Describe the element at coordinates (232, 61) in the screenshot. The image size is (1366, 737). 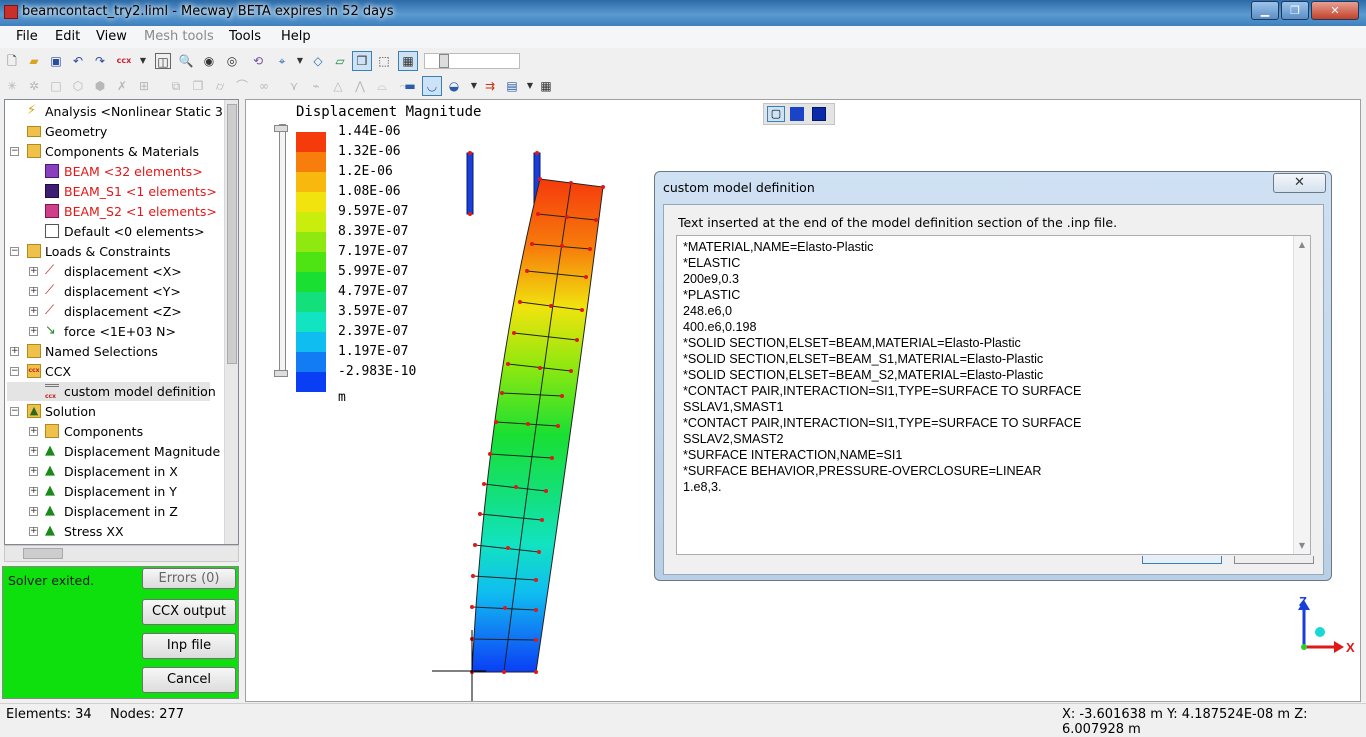
I see `zoom-selection-icon: ◎` at that location.